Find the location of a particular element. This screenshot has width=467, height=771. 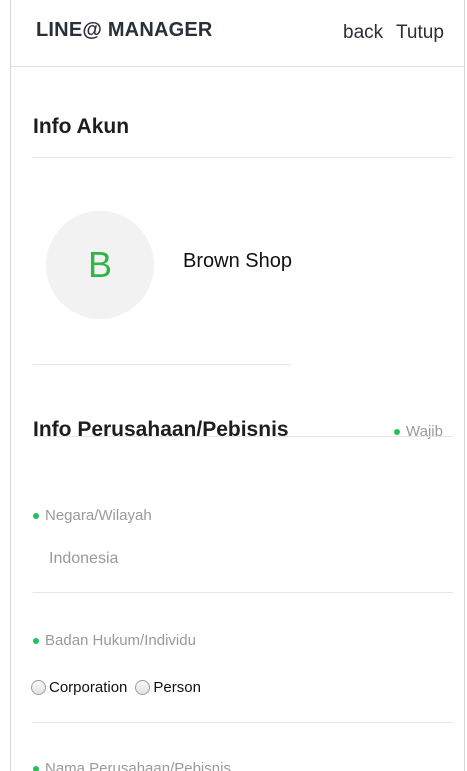

country-label: Negara/Wilayah is located at coordinates (92, 515).